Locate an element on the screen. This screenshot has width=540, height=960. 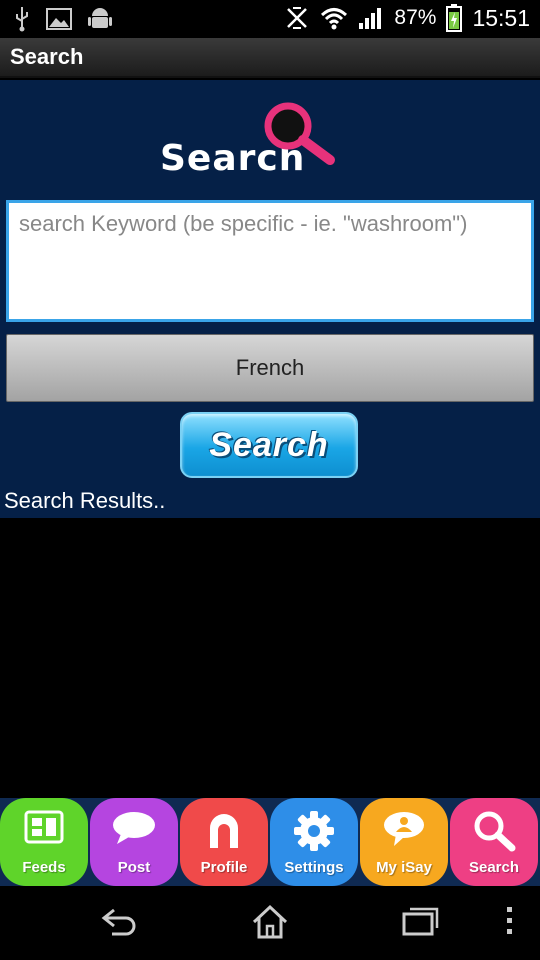
vibrate-off-icon is located at coordinates (297, 18).